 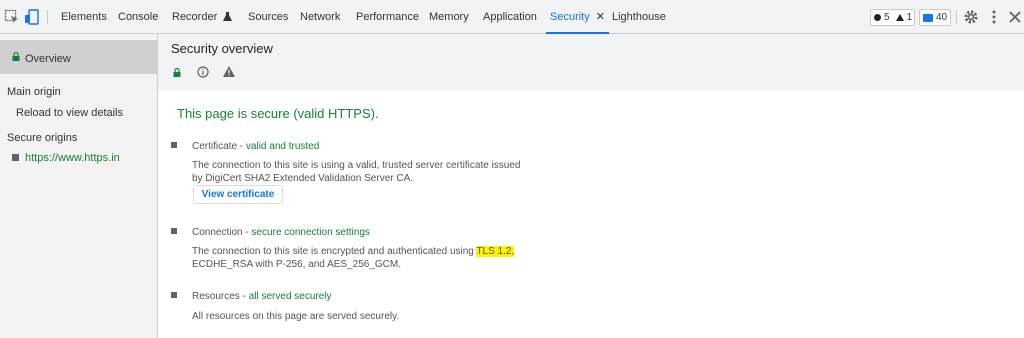 I want to click on close-devtools-icon, so click(x=1015, y=17).